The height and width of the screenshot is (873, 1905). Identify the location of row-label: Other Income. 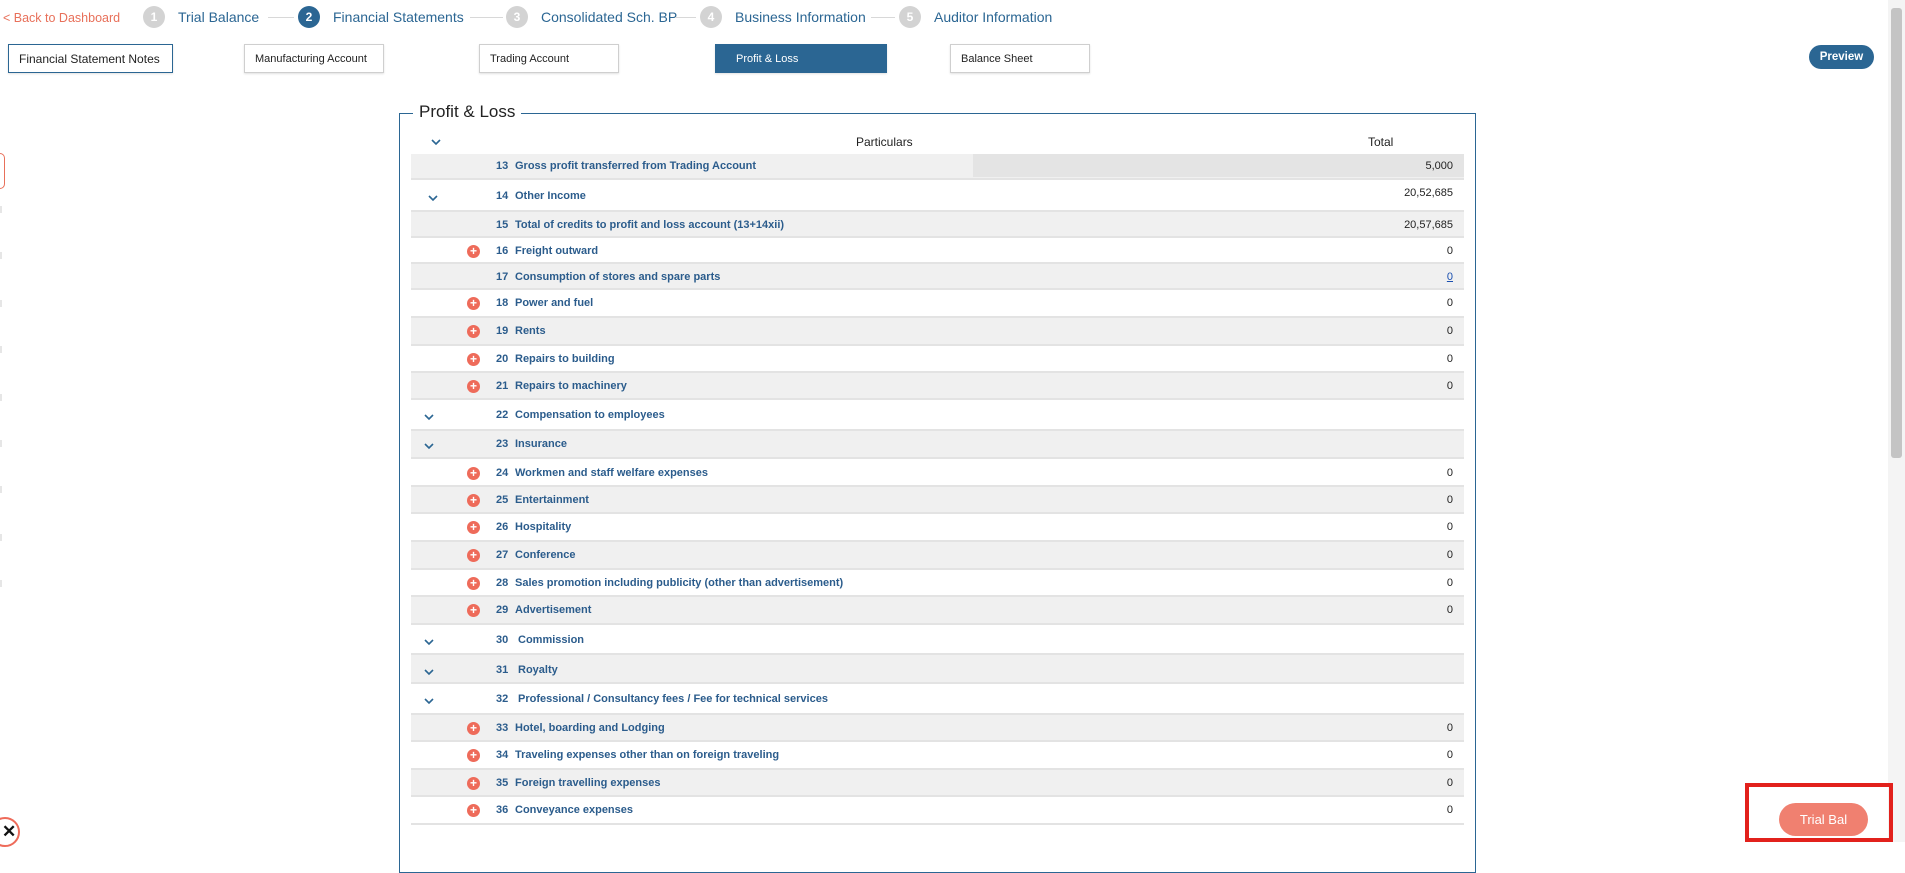
(550, 196).